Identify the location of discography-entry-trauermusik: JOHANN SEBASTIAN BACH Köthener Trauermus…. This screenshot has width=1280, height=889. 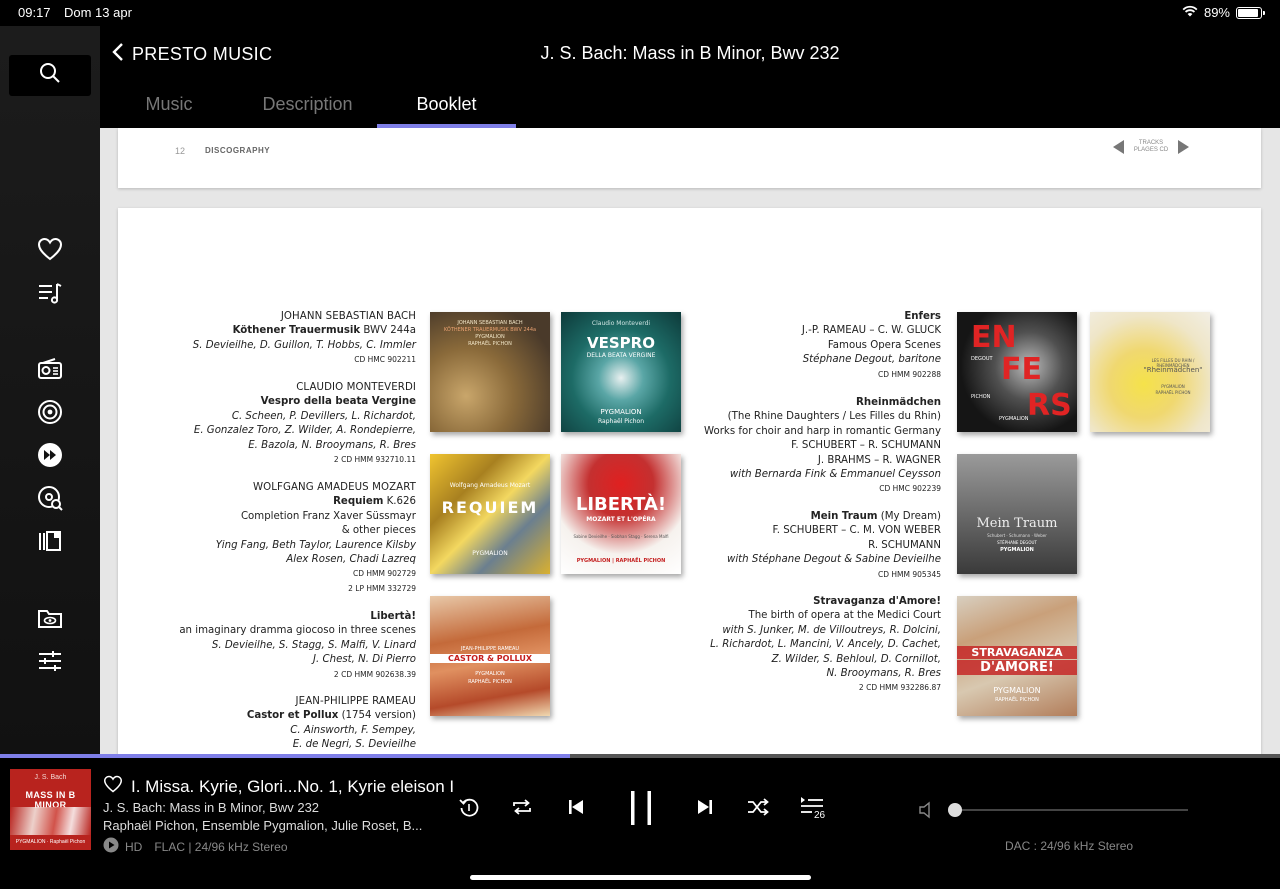
(304, 338).